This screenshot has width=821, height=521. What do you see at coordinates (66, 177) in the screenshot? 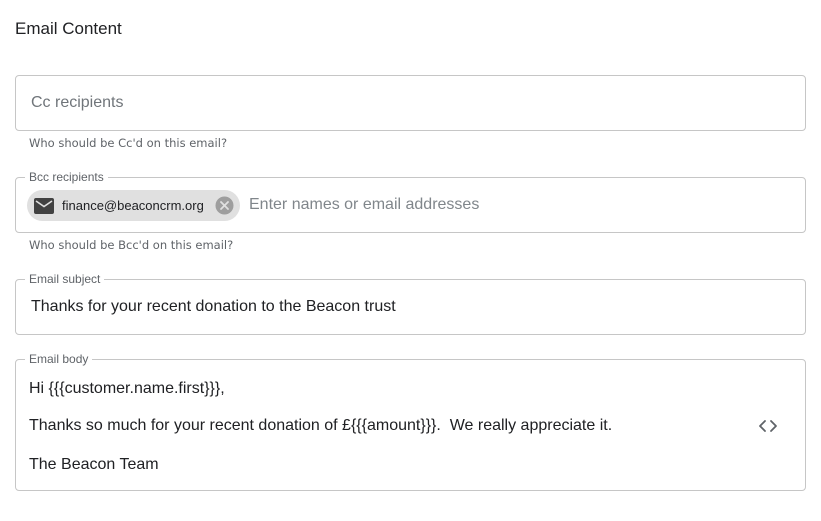
I see `bcc-recipients-label: Bcc recipients` at bounding box center [66, 177].